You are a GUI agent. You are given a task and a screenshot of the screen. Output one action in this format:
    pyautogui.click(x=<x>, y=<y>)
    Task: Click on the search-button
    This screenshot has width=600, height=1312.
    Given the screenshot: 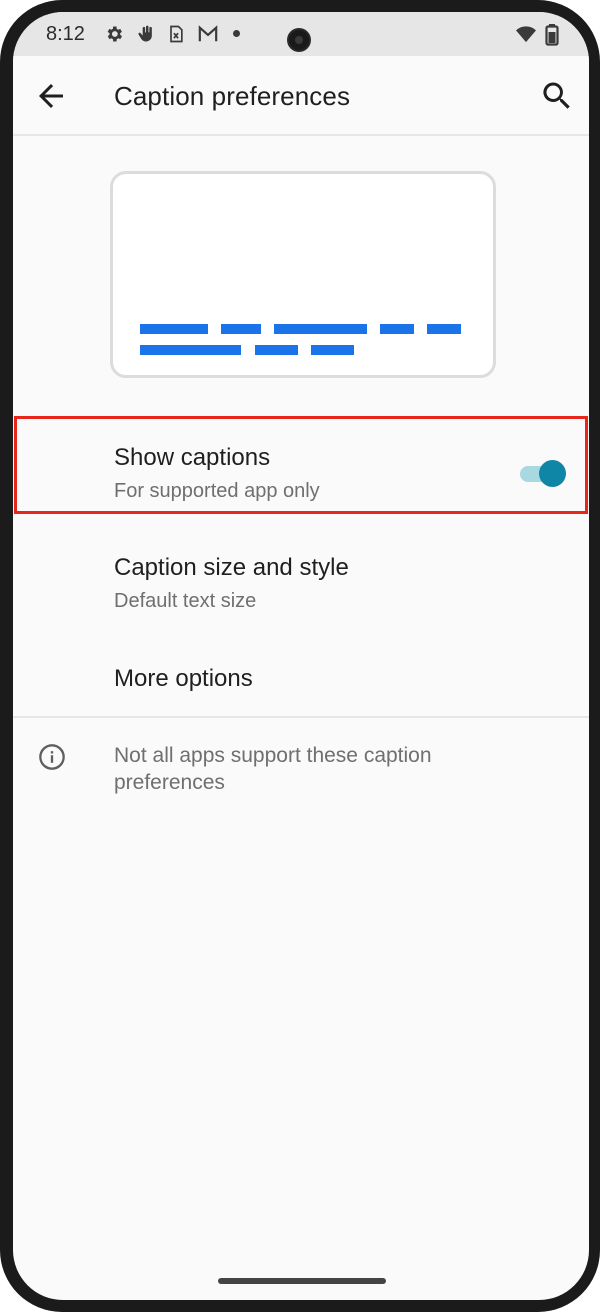 What is the action you would take?
    pyautogui.click(x=557, y=96)
    